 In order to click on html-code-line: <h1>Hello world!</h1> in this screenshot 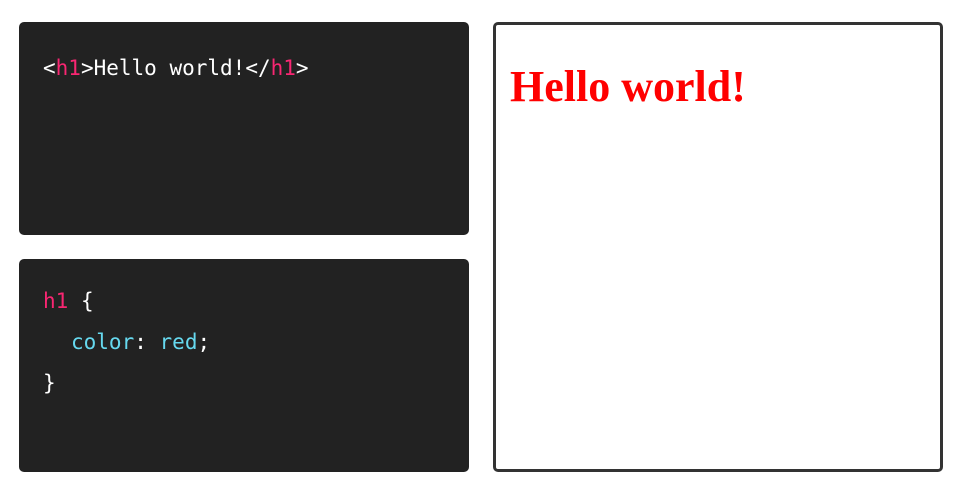, I will do `click(256, 73)`.